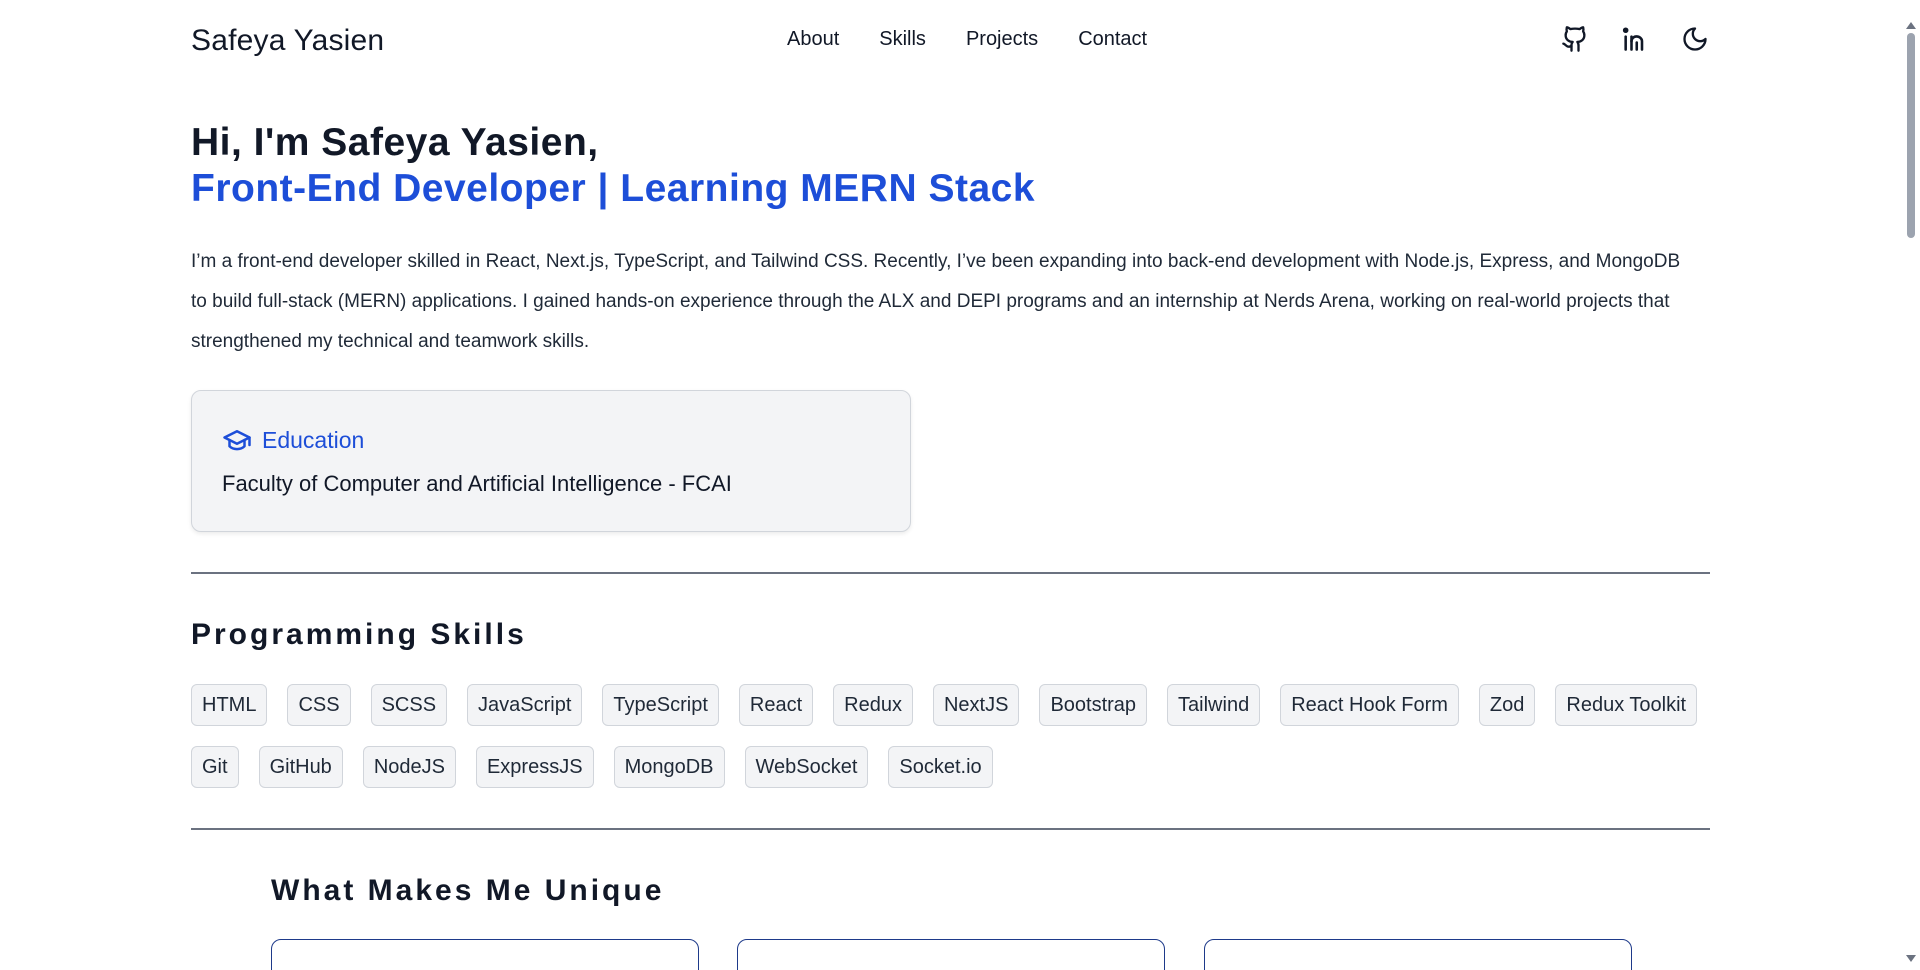 The width and height of the screenshot is (1920, 970). What do you see at coordinates (776, 705) in the screenshot?
I see `skill-tag: React` at bounding box center [776, 705].